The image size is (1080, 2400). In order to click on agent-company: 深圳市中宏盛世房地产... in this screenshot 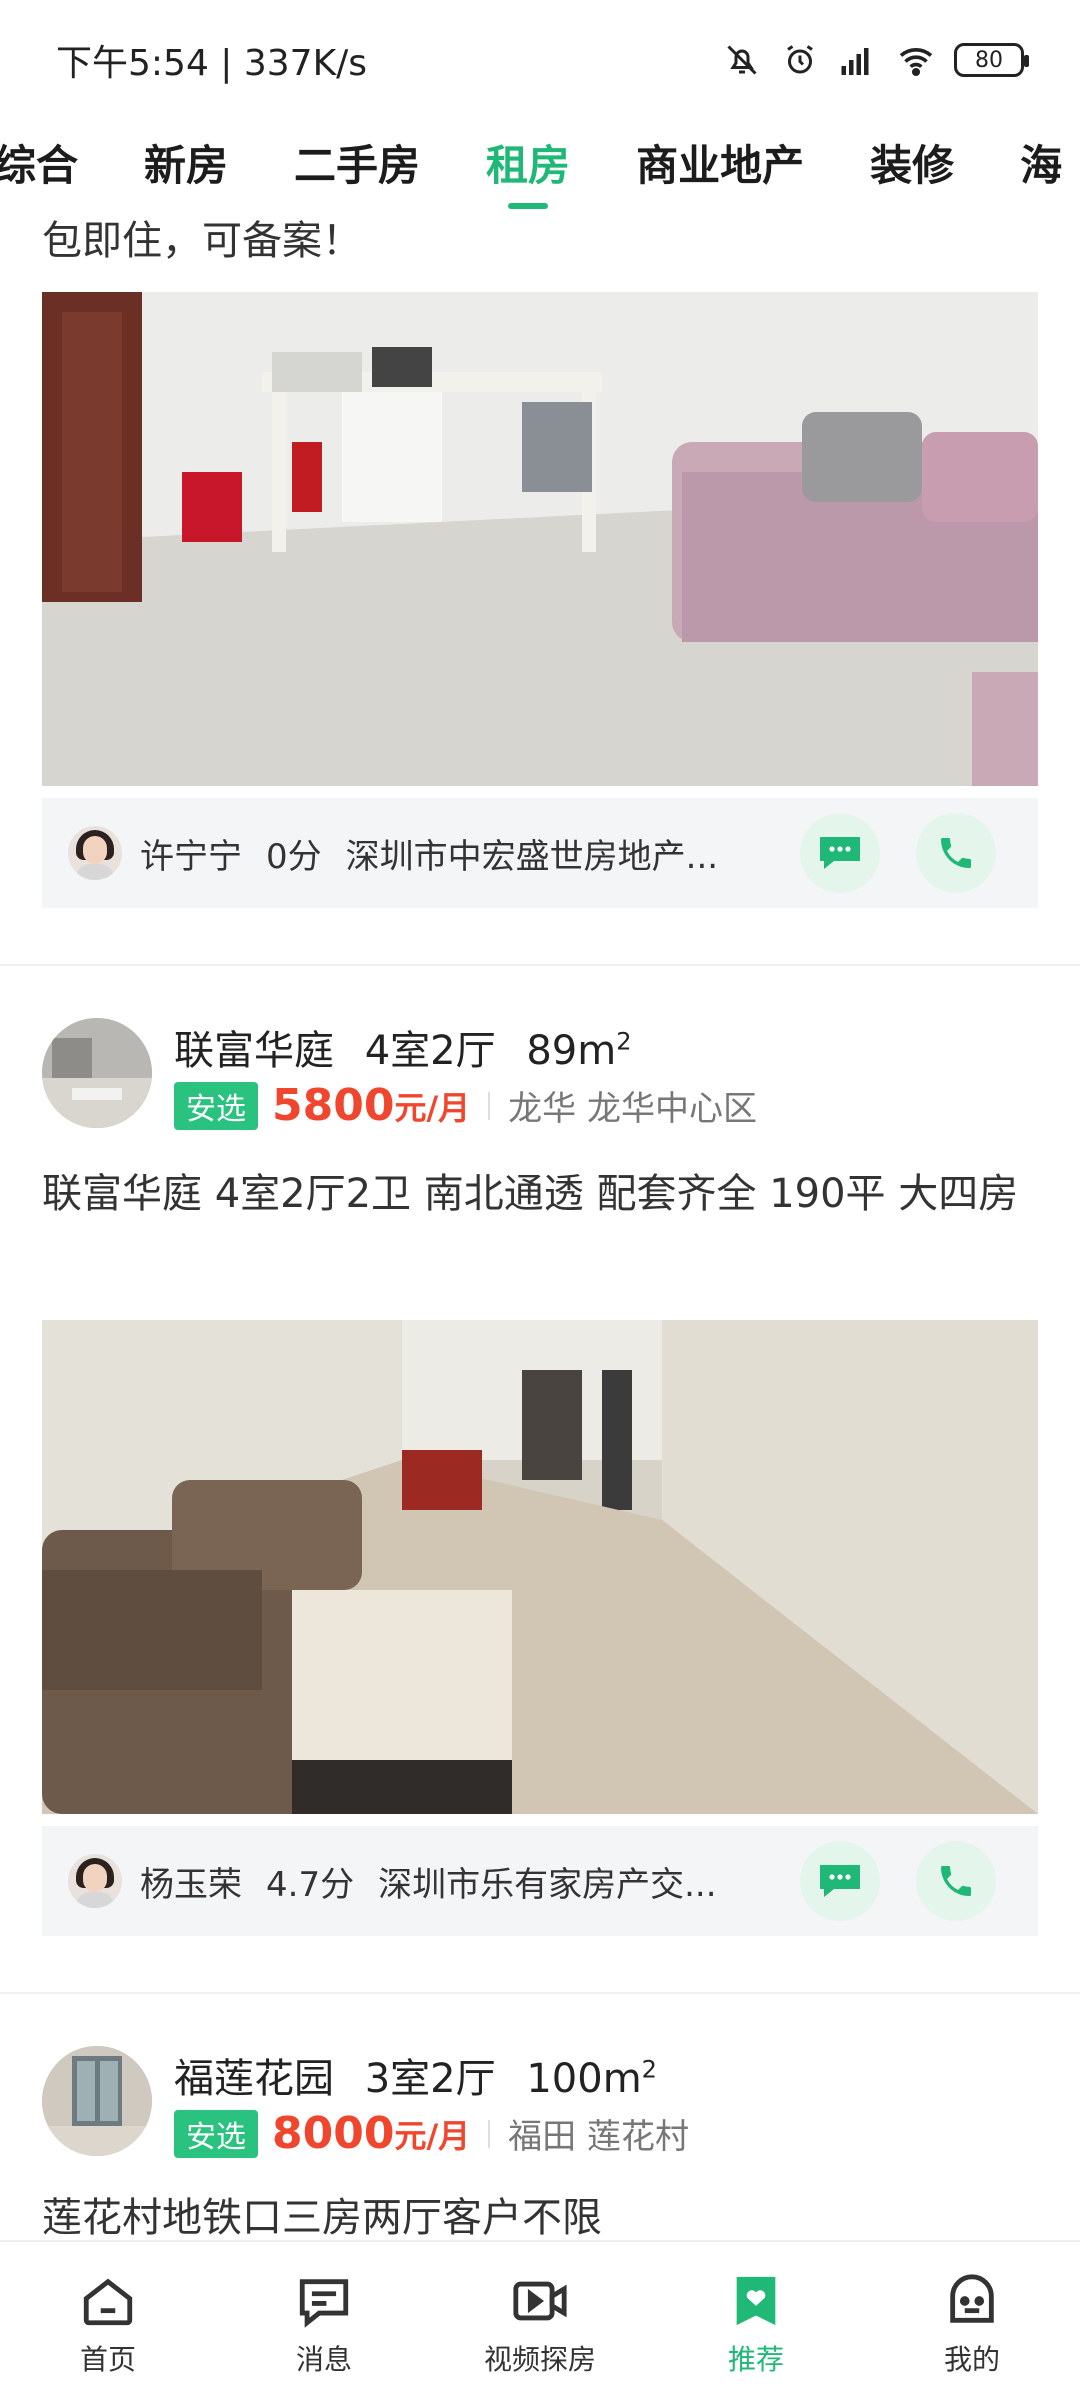, I will do `click(532, 856)`.